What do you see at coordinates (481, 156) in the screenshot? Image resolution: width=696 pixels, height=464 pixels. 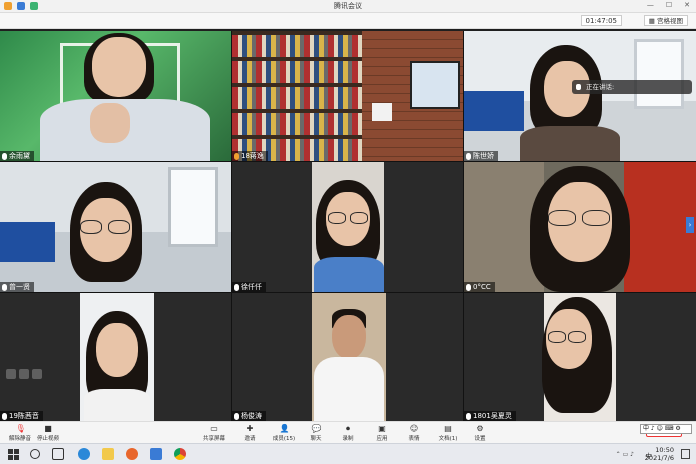 I see `participant-name-bar: 陈世娇` at bounding box center [481, 156].